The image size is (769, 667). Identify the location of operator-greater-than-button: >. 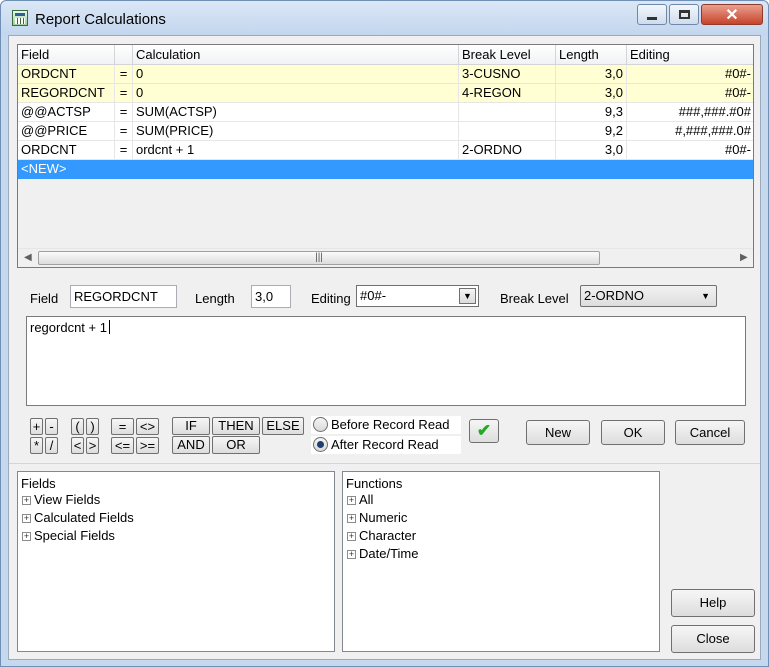
(92, 445).